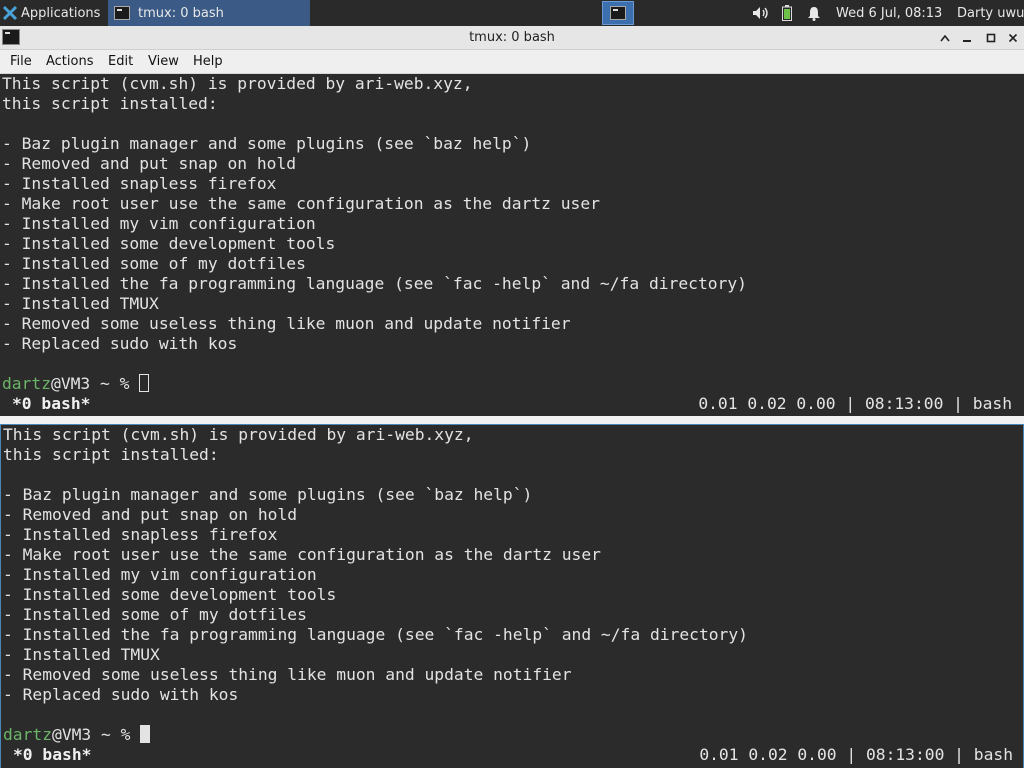 Image resolution: width=1024 pixels, height=768 pixels. What do you see at coordinates (945, 38) in the screenshot?
I see `chevron-up-icon` at bounding box center [945, 38].